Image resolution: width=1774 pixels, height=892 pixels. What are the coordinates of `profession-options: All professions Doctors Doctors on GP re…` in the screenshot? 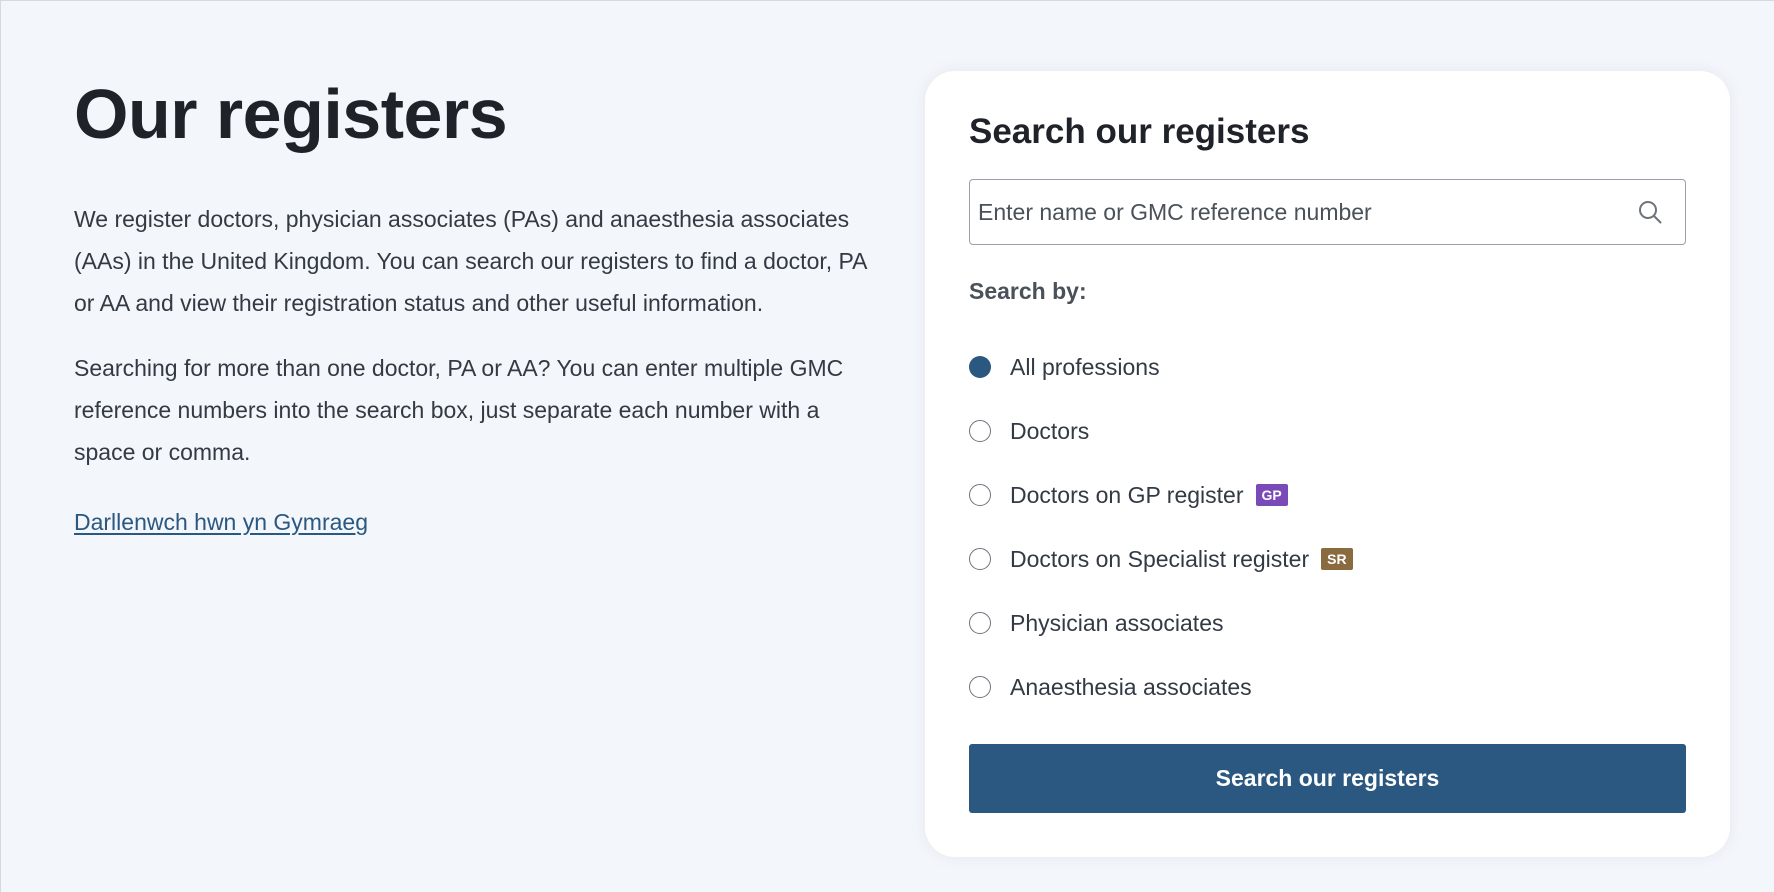 It's located at (1161, 527).